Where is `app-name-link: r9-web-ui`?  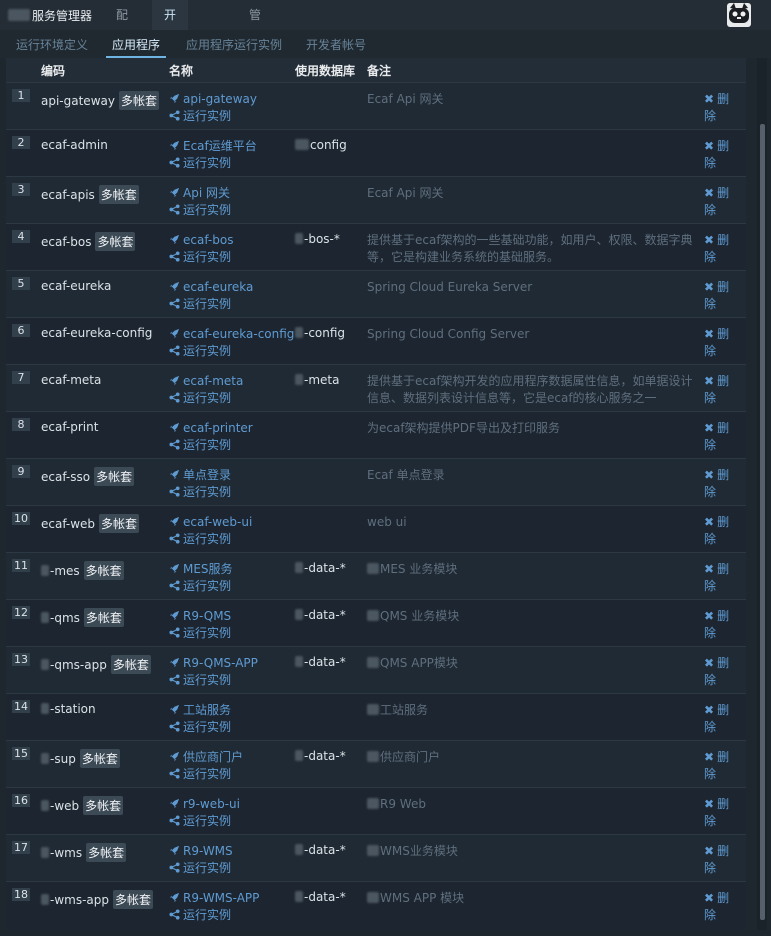
app-name-link: r9-web-ui is located at coordinates (204, 804).